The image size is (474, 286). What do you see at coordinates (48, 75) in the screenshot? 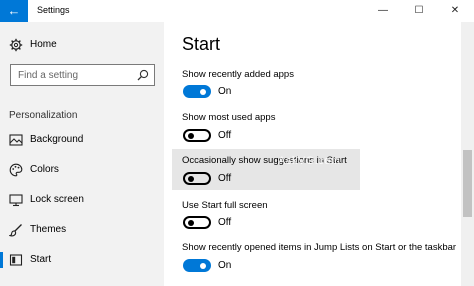
I see `search-placeholder: Find a setting` at bounding box center [48, 75].